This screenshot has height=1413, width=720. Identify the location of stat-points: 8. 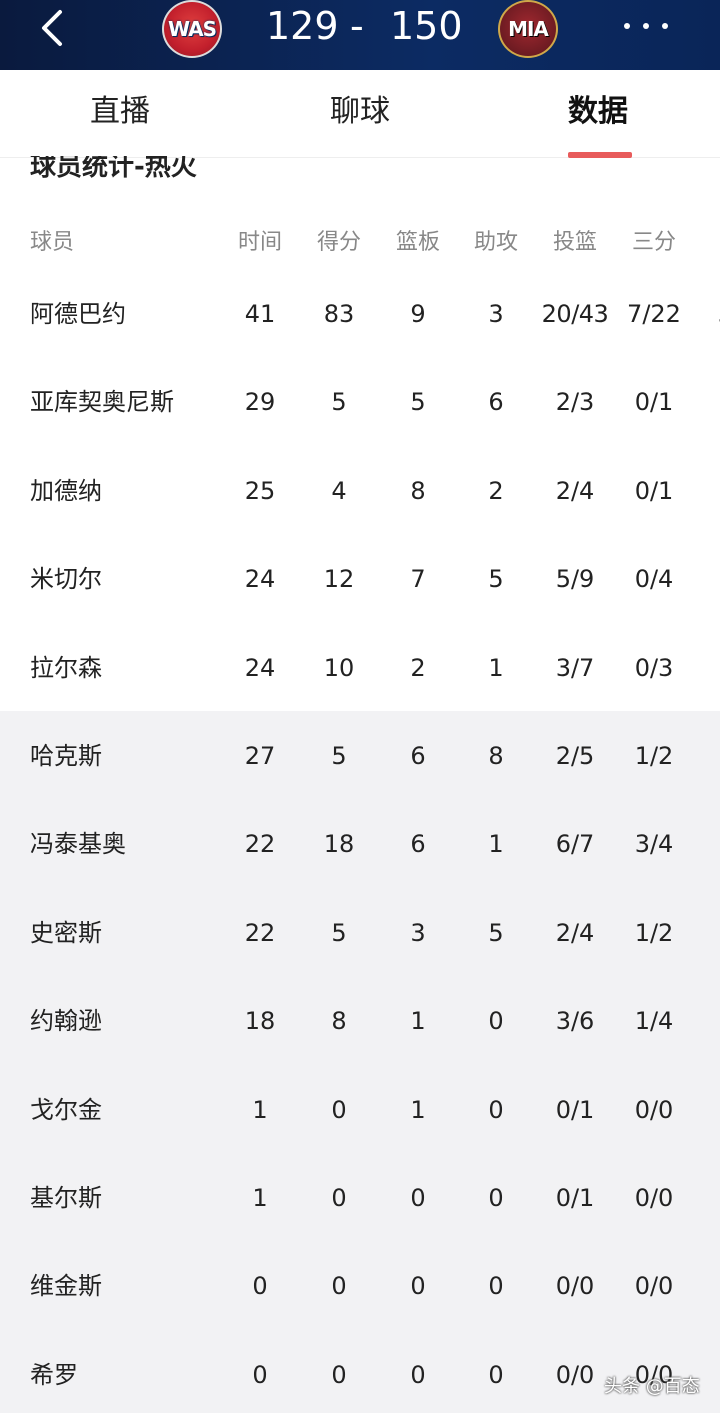
(339, 1021).